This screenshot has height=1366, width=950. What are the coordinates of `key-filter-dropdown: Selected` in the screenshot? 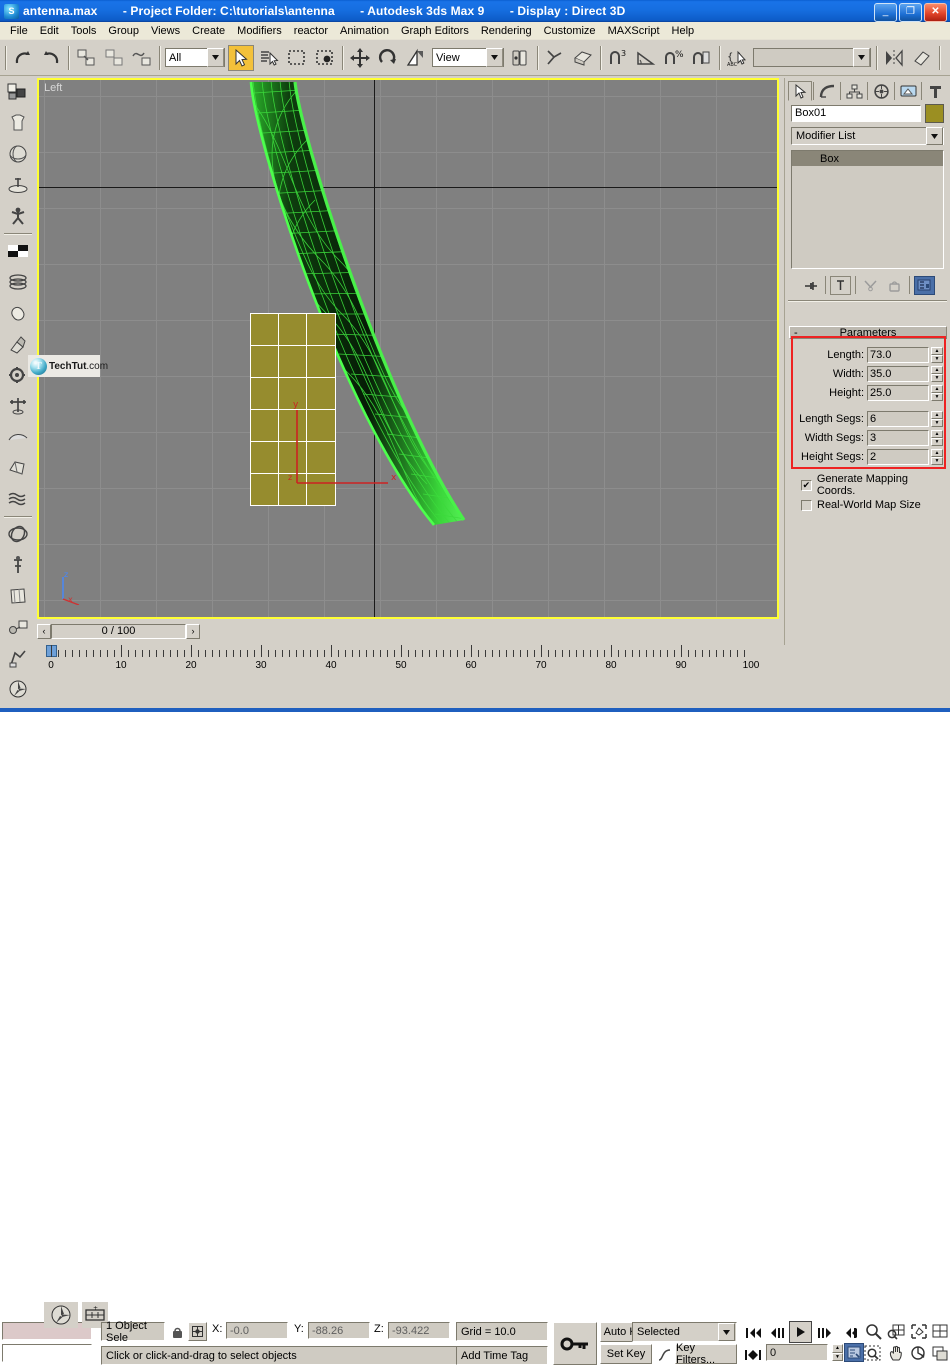 It's located at (684, 1332).